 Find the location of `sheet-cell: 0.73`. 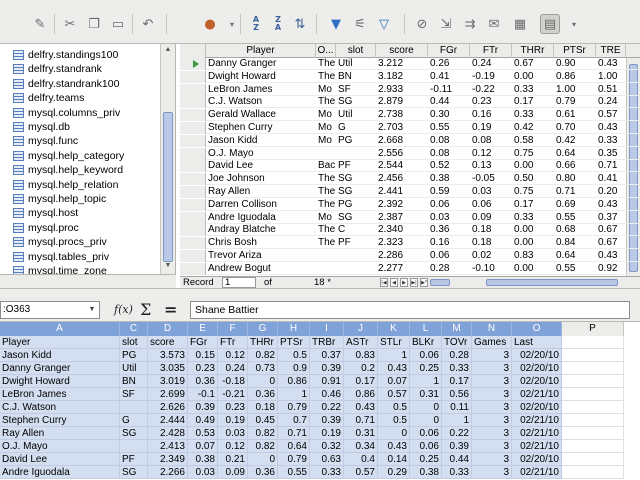

sheet-cell: 0.73 is located at coordinates (263, 368).